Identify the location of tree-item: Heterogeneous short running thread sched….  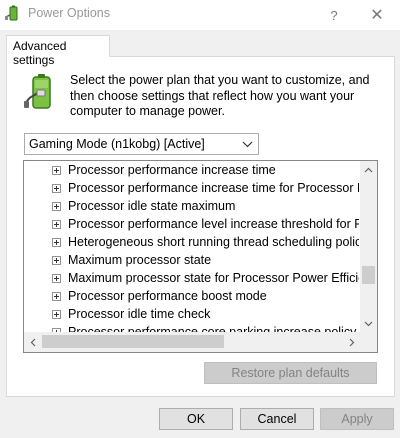
(205, 242).